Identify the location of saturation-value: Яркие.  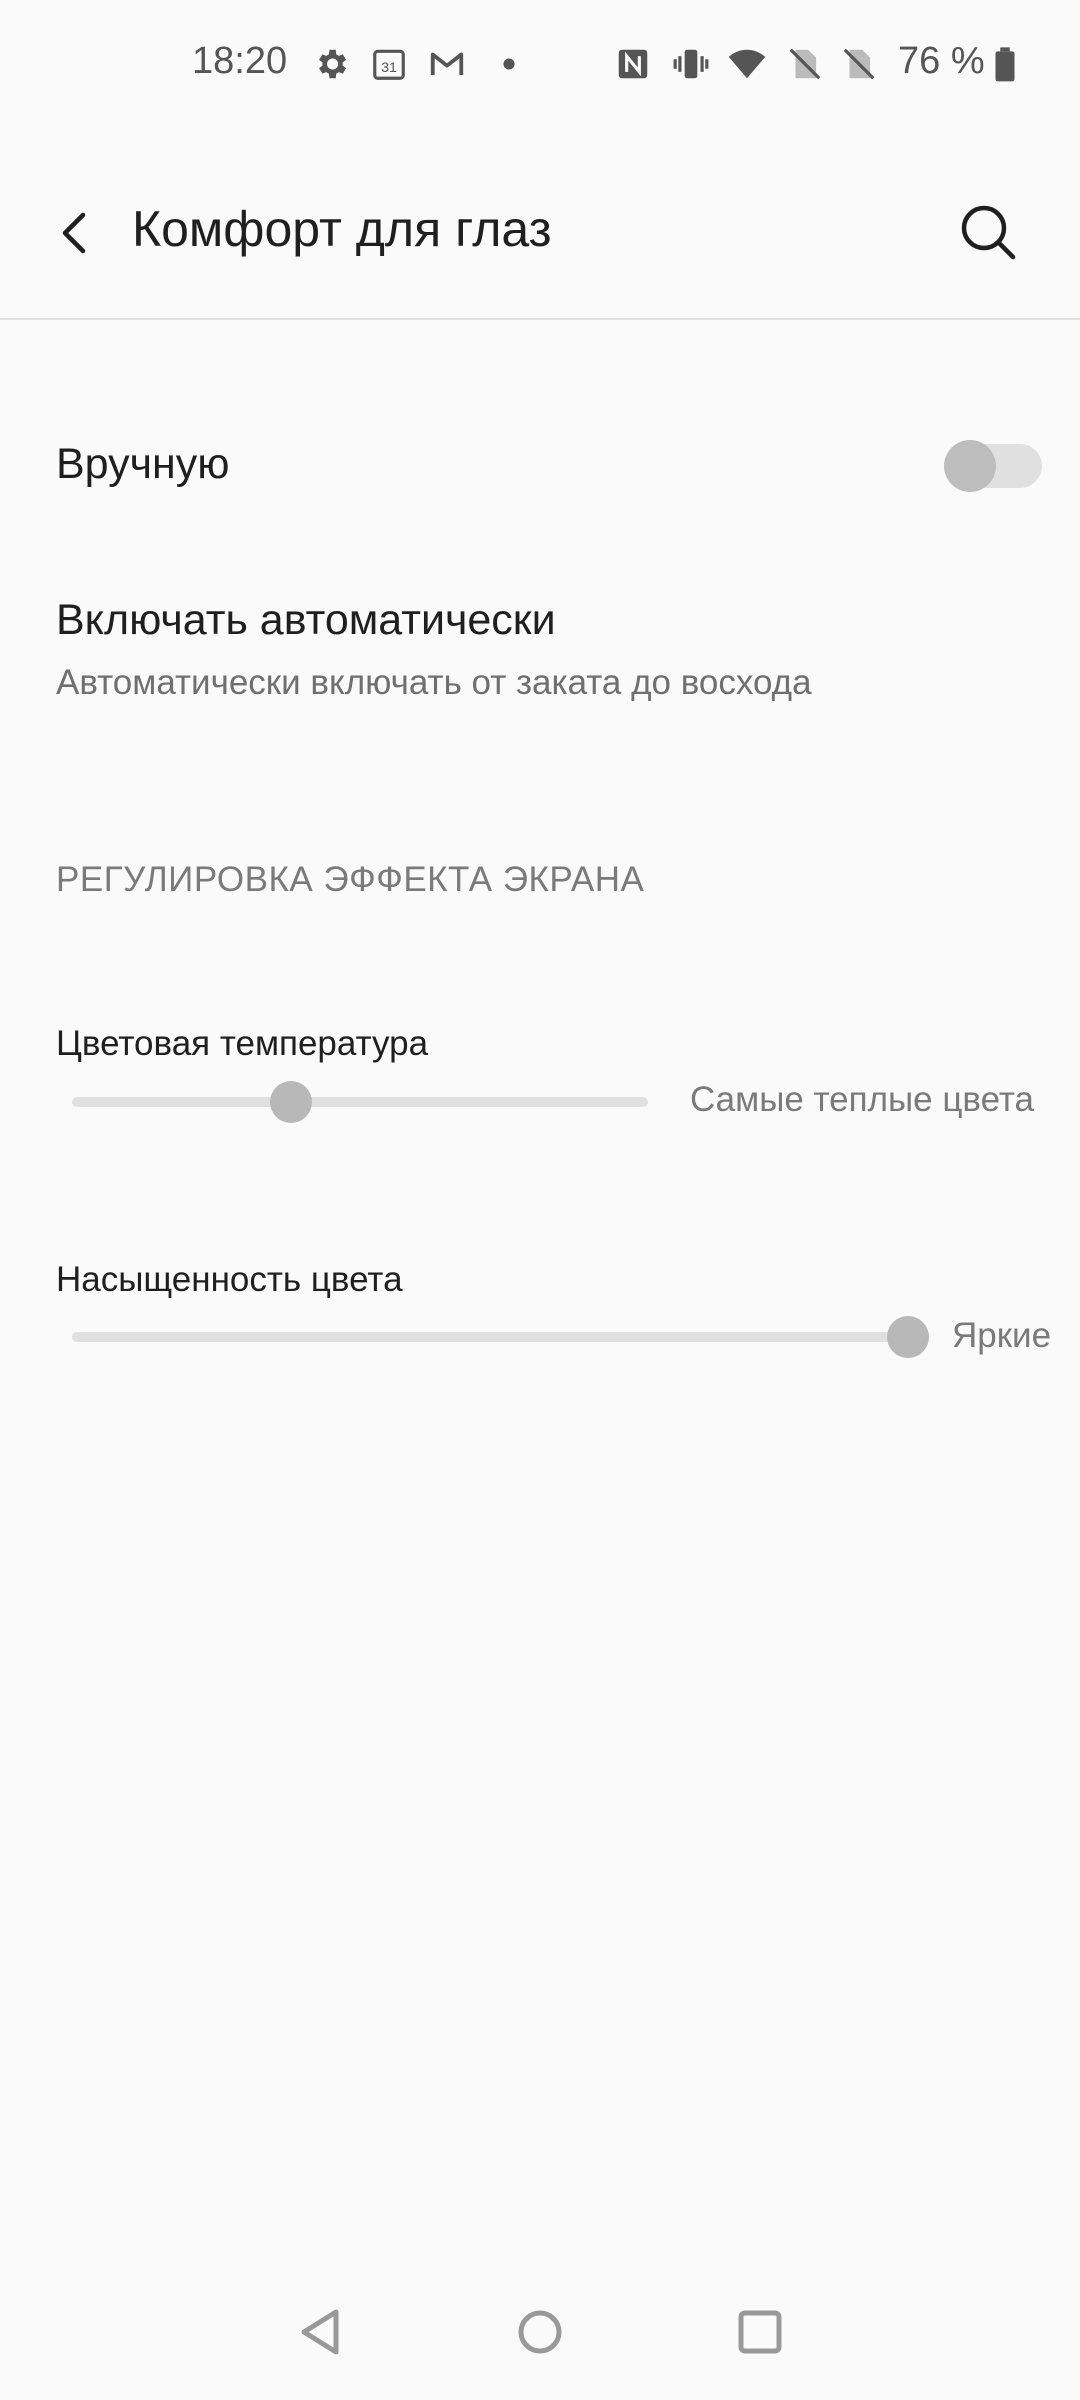
(1002, 1335).